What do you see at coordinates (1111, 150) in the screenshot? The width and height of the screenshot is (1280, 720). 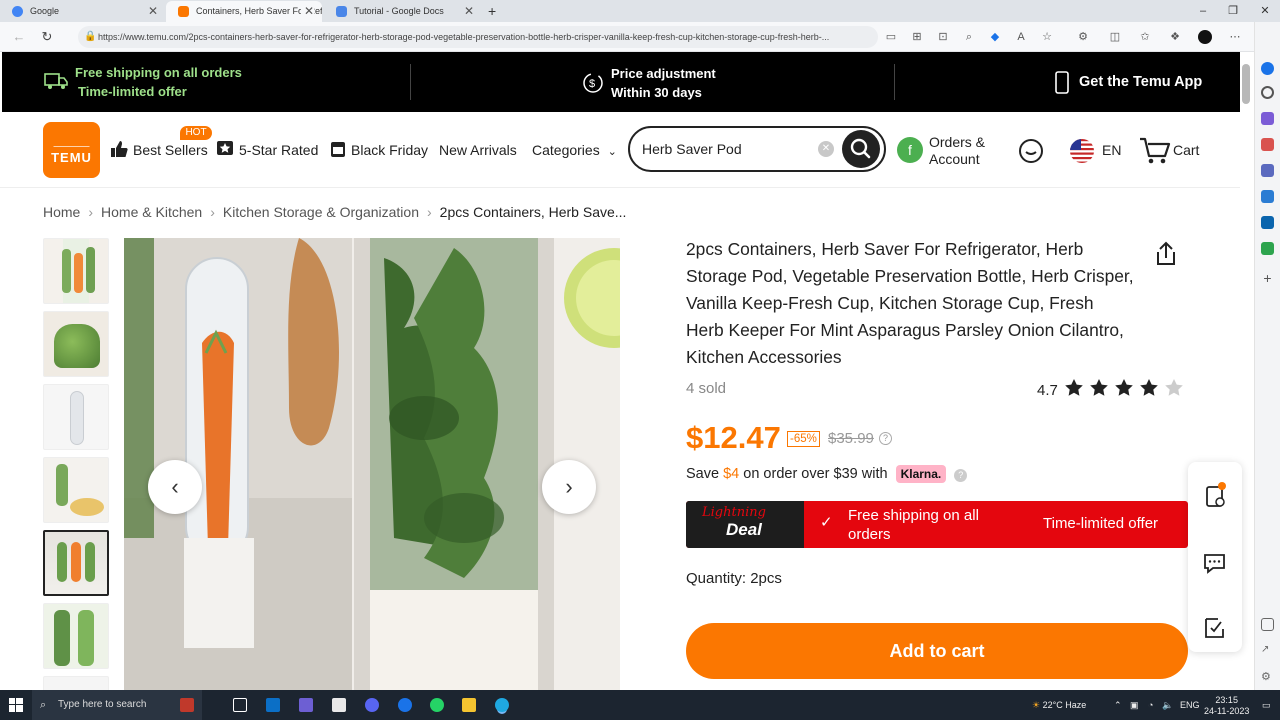 I see `language-selector: EN` at bounding box center [1111, 150].